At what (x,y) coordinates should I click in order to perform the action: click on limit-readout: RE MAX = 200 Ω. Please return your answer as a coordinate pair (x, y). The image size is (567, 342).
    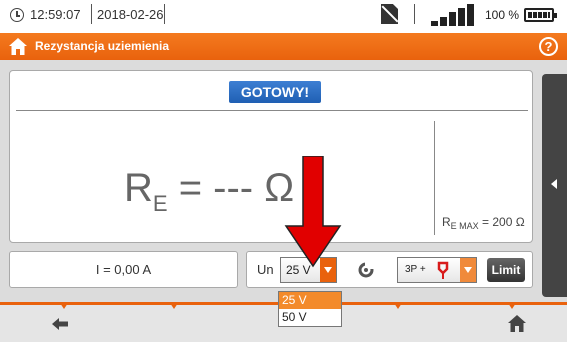
    Looking at the image, I should click on (483, 223).